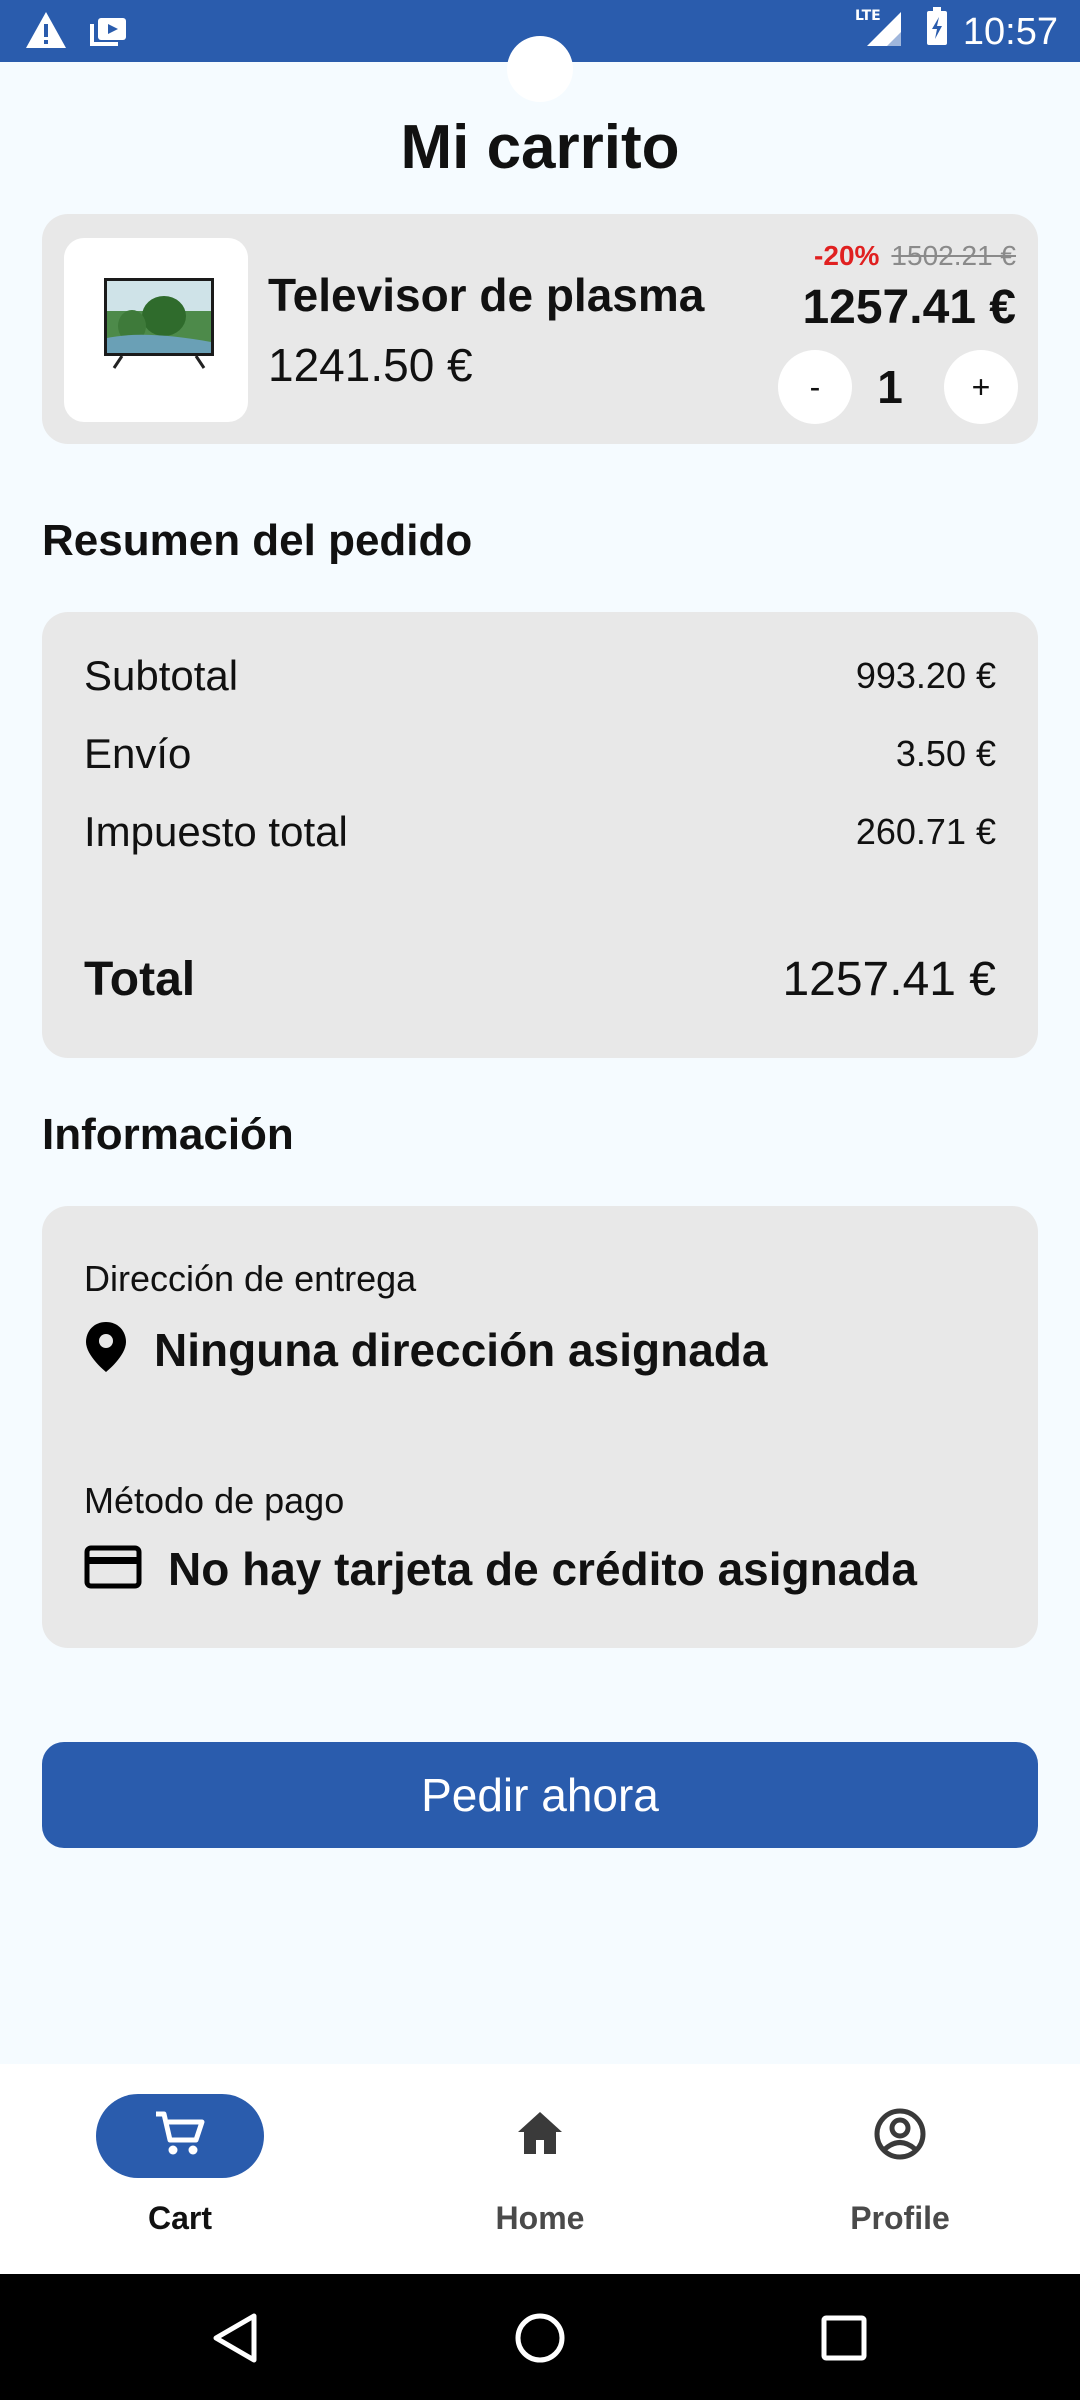  I want to click on camera-cutout, so click(540, 69).